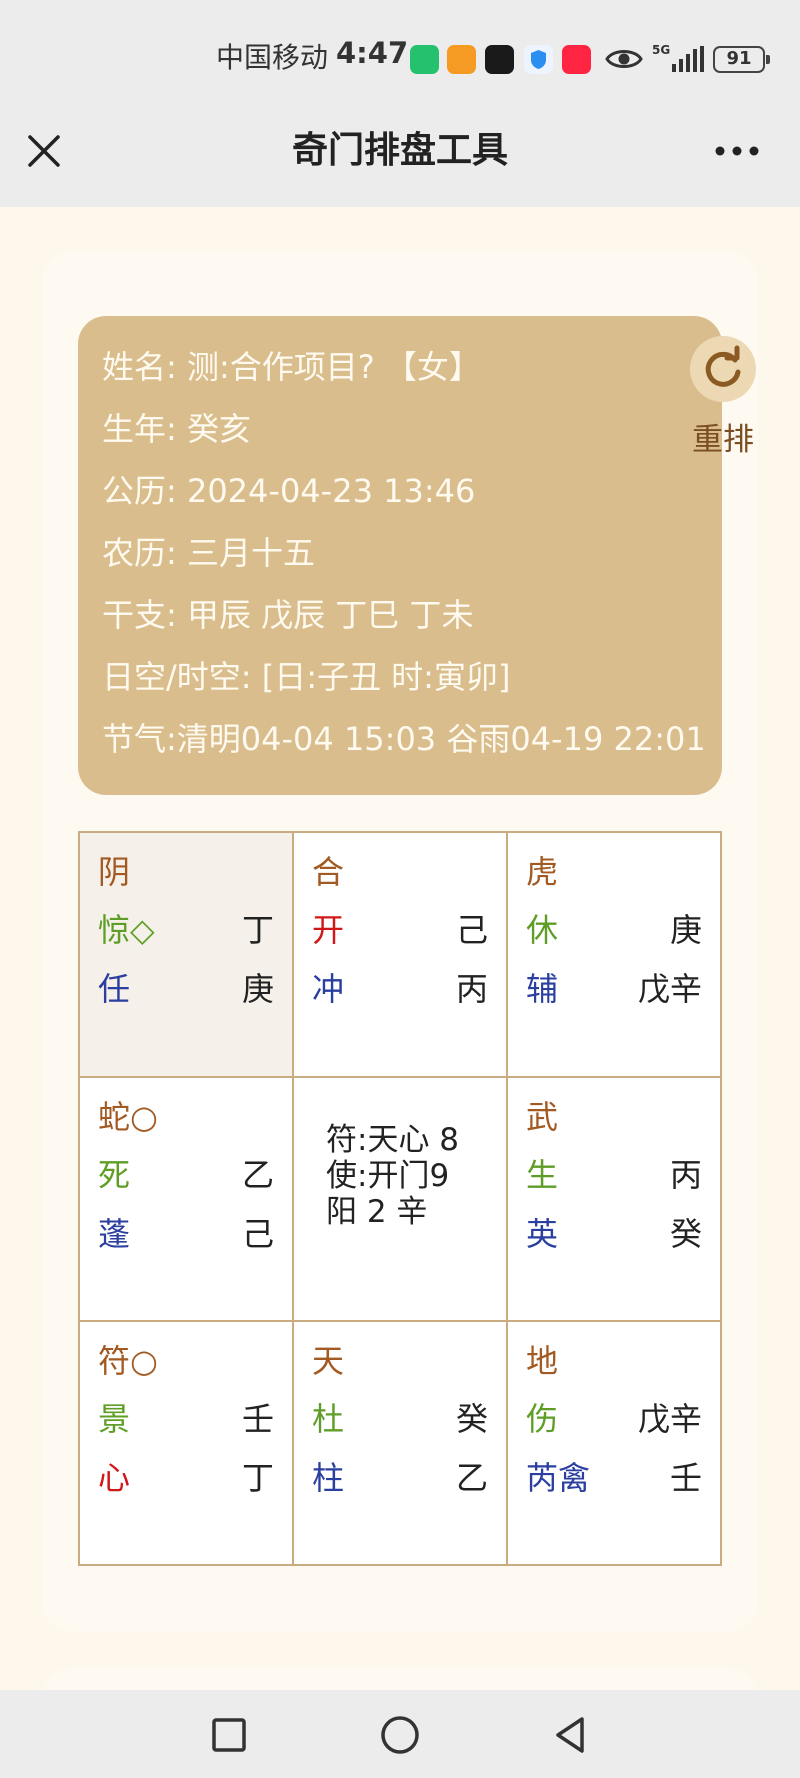 This screenshot has height=1778, width=800. Describe the element at coordinates (372, 53) in the screenshot. I see `clock: 4:47` at that location.